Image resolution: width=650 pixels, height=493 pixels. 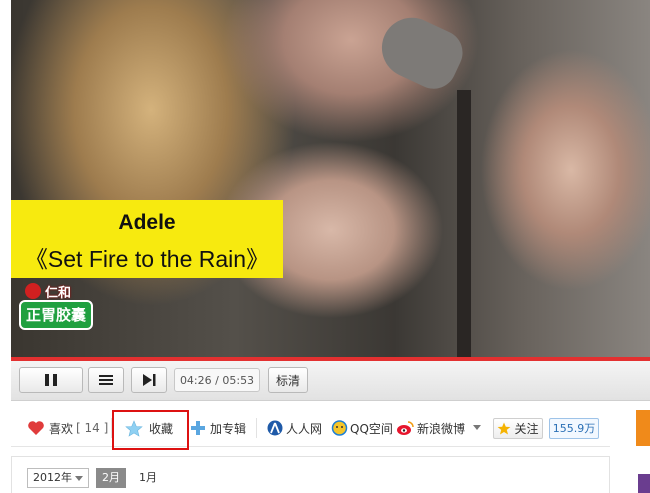 I want to click on renren-label: 人人网, so click(x=304, y=428).